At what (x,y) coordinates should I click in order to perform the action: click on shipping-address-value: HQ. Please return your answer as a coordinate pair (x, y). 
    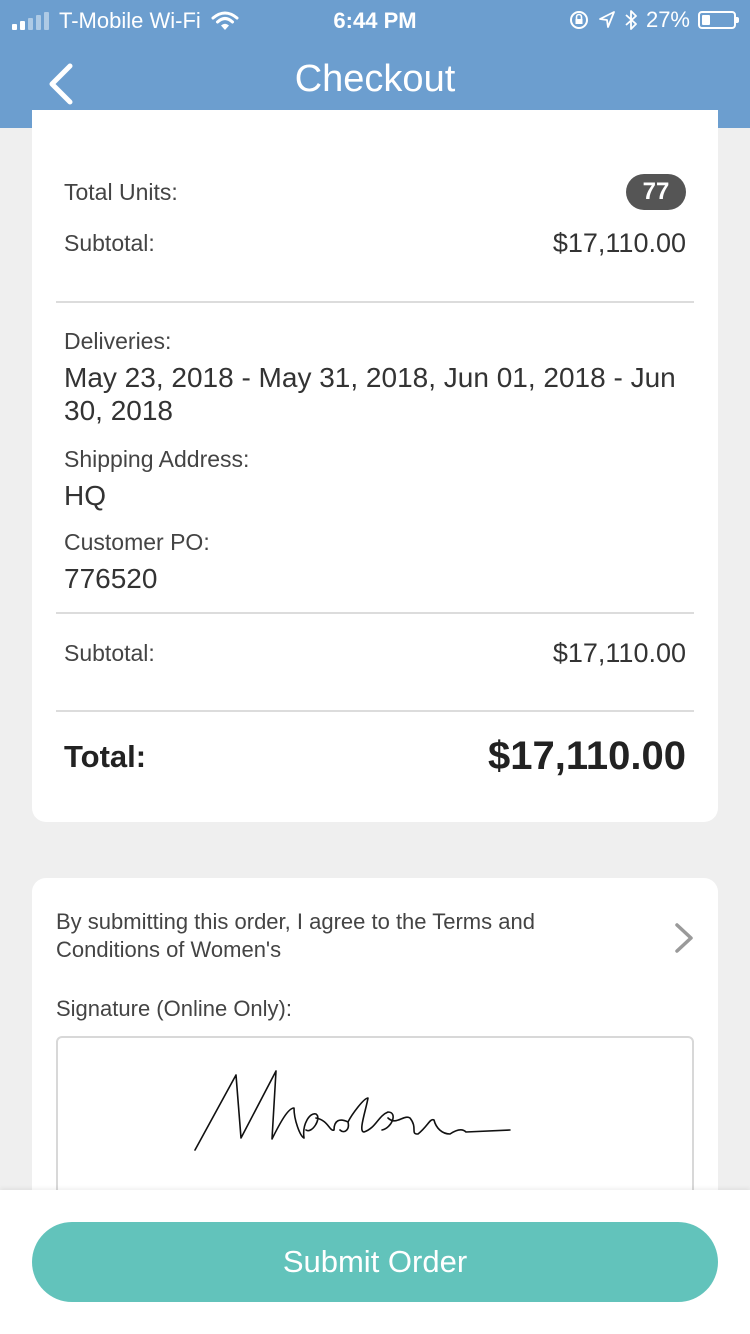
    Looking at the image, I should click on (85, 495).